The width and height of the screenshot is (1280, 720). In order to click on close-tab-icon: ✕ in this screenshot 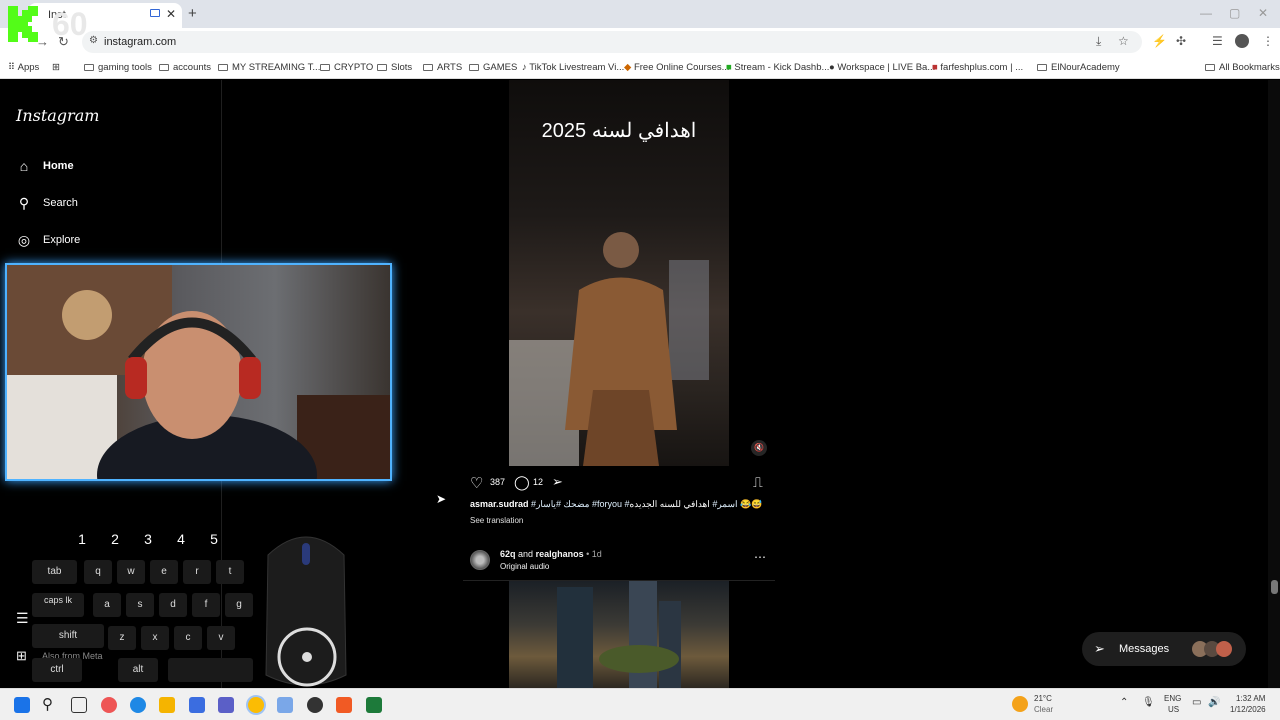, I will do `click(171, 14)`.